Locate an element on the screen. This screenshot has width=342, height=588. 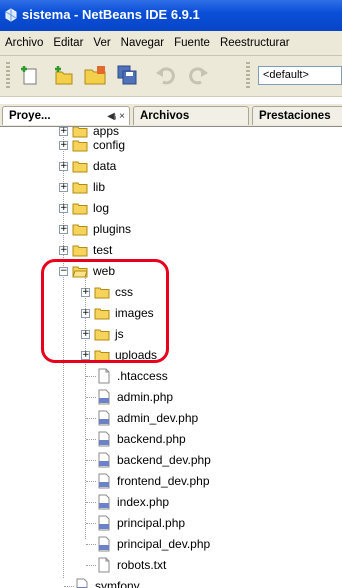
tab-prestaciones-label: Prestaciones is located at coordinates (295, 116).